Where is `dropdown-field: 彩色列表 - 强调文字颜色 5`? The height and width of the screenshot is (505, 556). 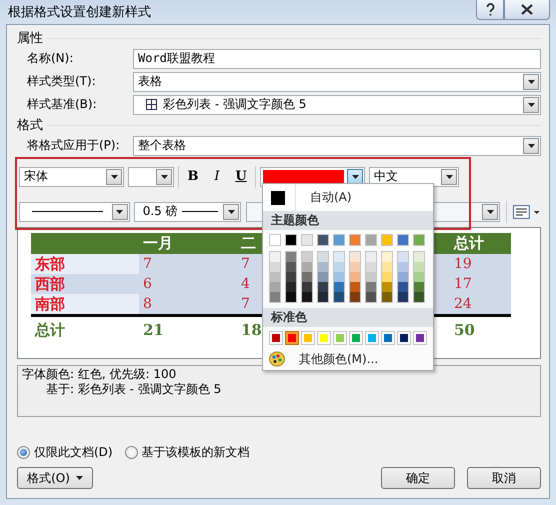
dropdown-field: 彩色列表 - 强调文字颜色 5 is located at coordinates (337, 104).